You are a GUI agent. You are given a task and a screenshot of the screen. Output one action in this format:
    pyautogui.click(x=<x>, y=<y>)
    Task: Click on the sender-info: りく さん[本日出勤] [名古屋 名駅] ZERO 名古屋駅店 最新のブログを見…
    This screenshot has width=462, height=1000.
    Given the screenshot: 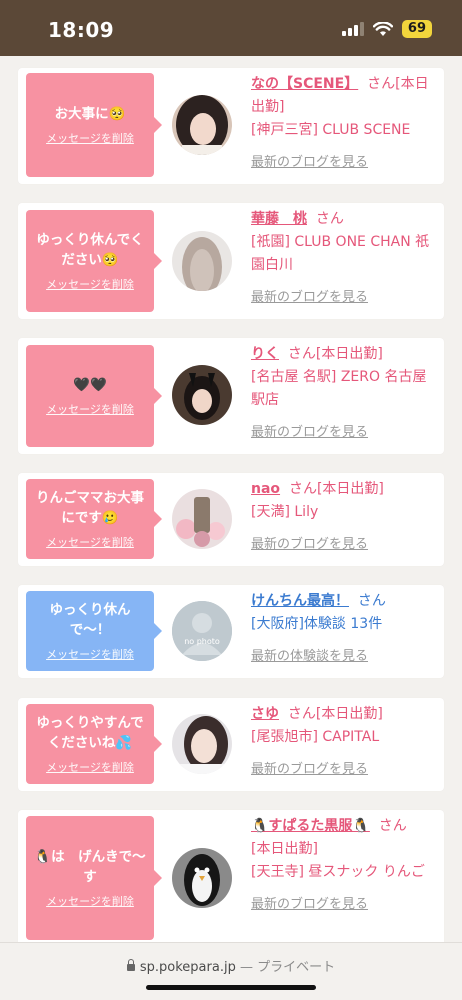 What is the action you would take?
    pyautogui.click(x=344, y=393)
    